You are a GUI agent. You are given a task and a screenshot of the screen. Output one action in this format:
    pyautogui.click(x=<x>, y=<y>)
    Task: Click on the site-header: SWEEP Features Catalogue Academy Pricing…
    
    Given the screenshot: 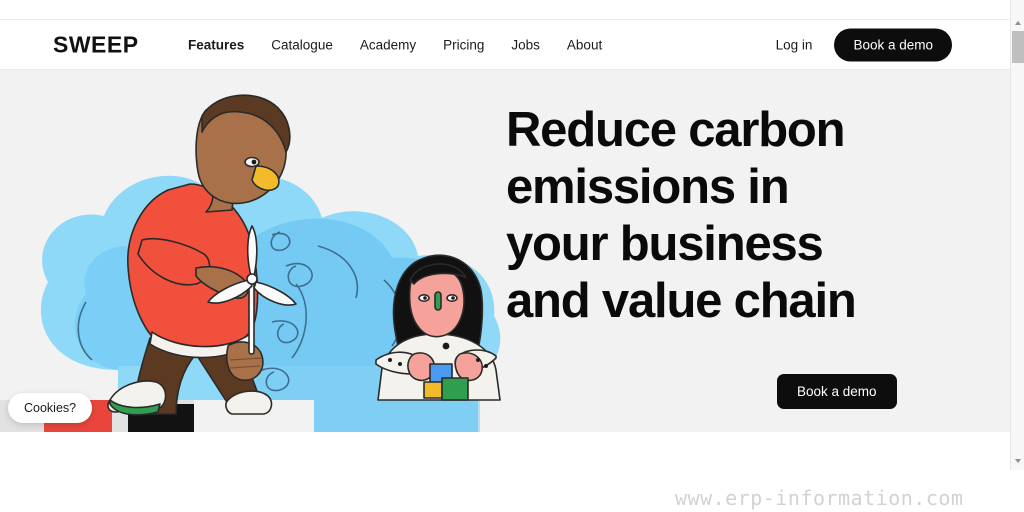 What is the action you would take?
    pyautogui.click(x=505, y=45)
    